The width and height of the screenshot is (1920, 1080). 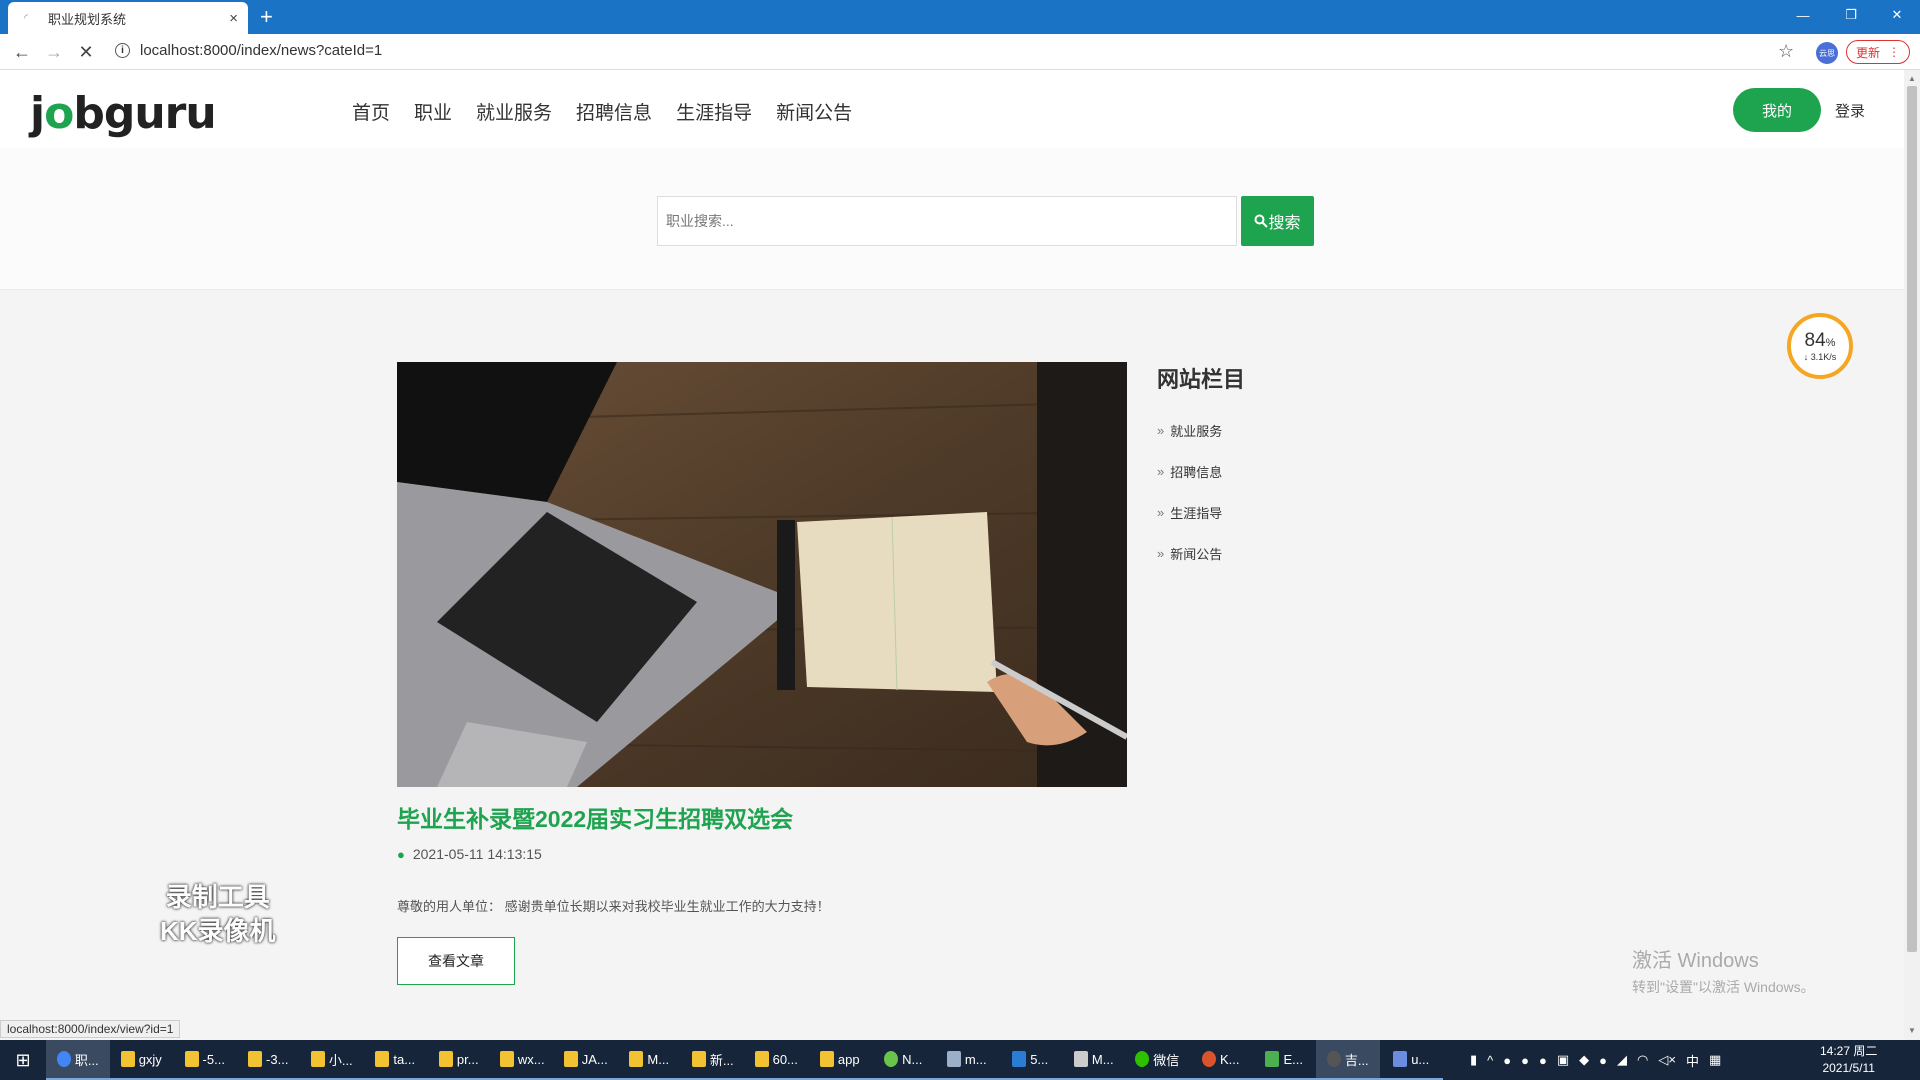 I want to click on update-button: 更新 ⋮, so click(x=1878, y=52).